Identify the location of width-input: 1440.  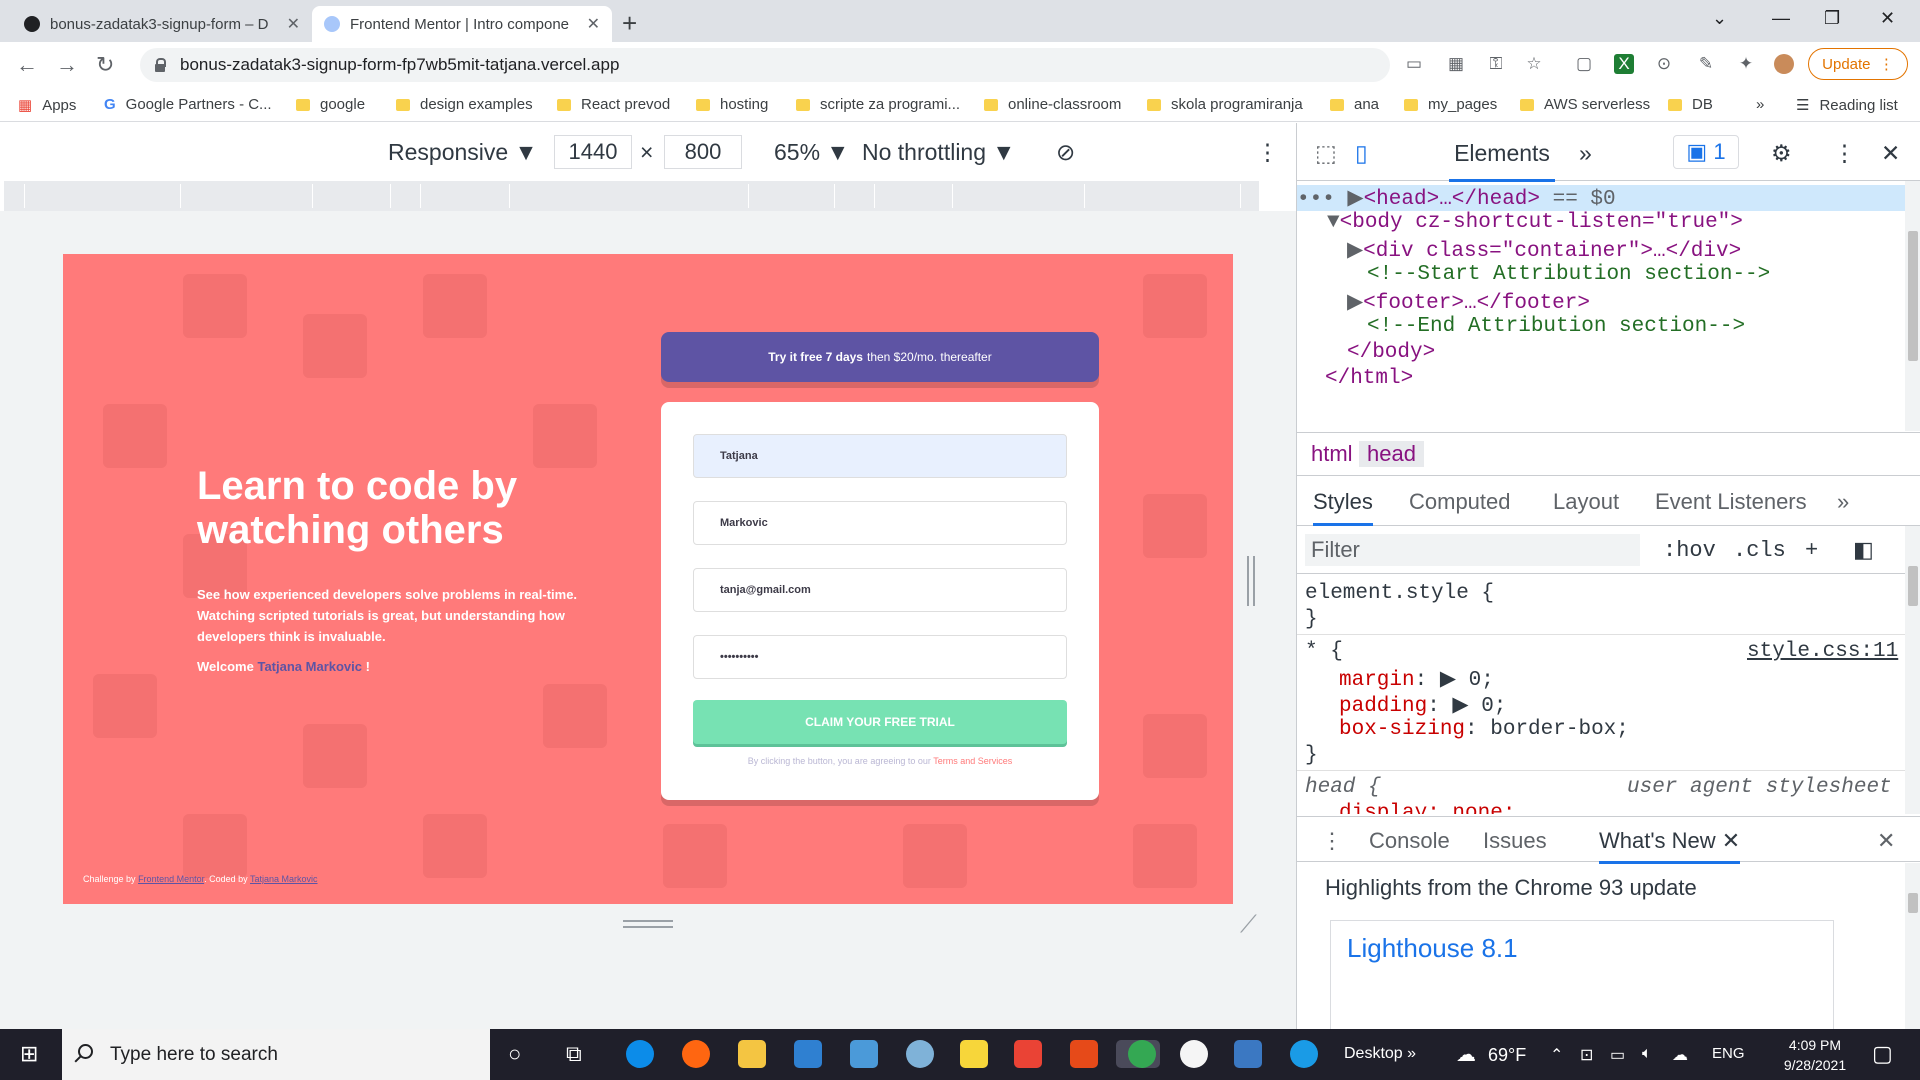
(593, 152).